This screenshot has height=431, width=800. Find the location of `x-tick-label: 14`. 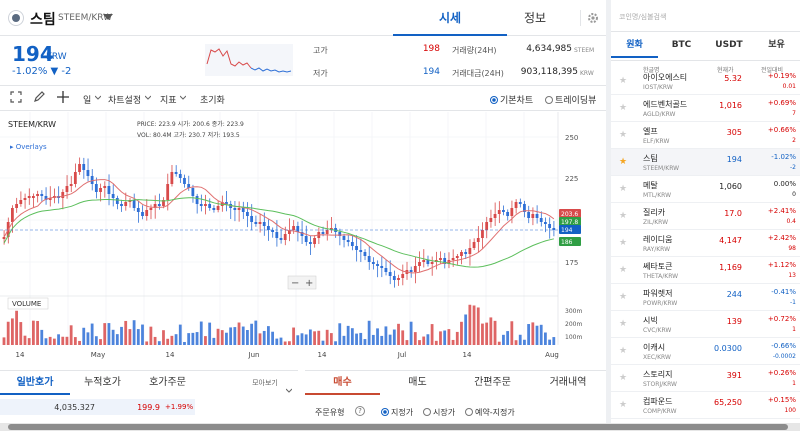

x-tick-label: 14 is located at coordinates (170, 355).